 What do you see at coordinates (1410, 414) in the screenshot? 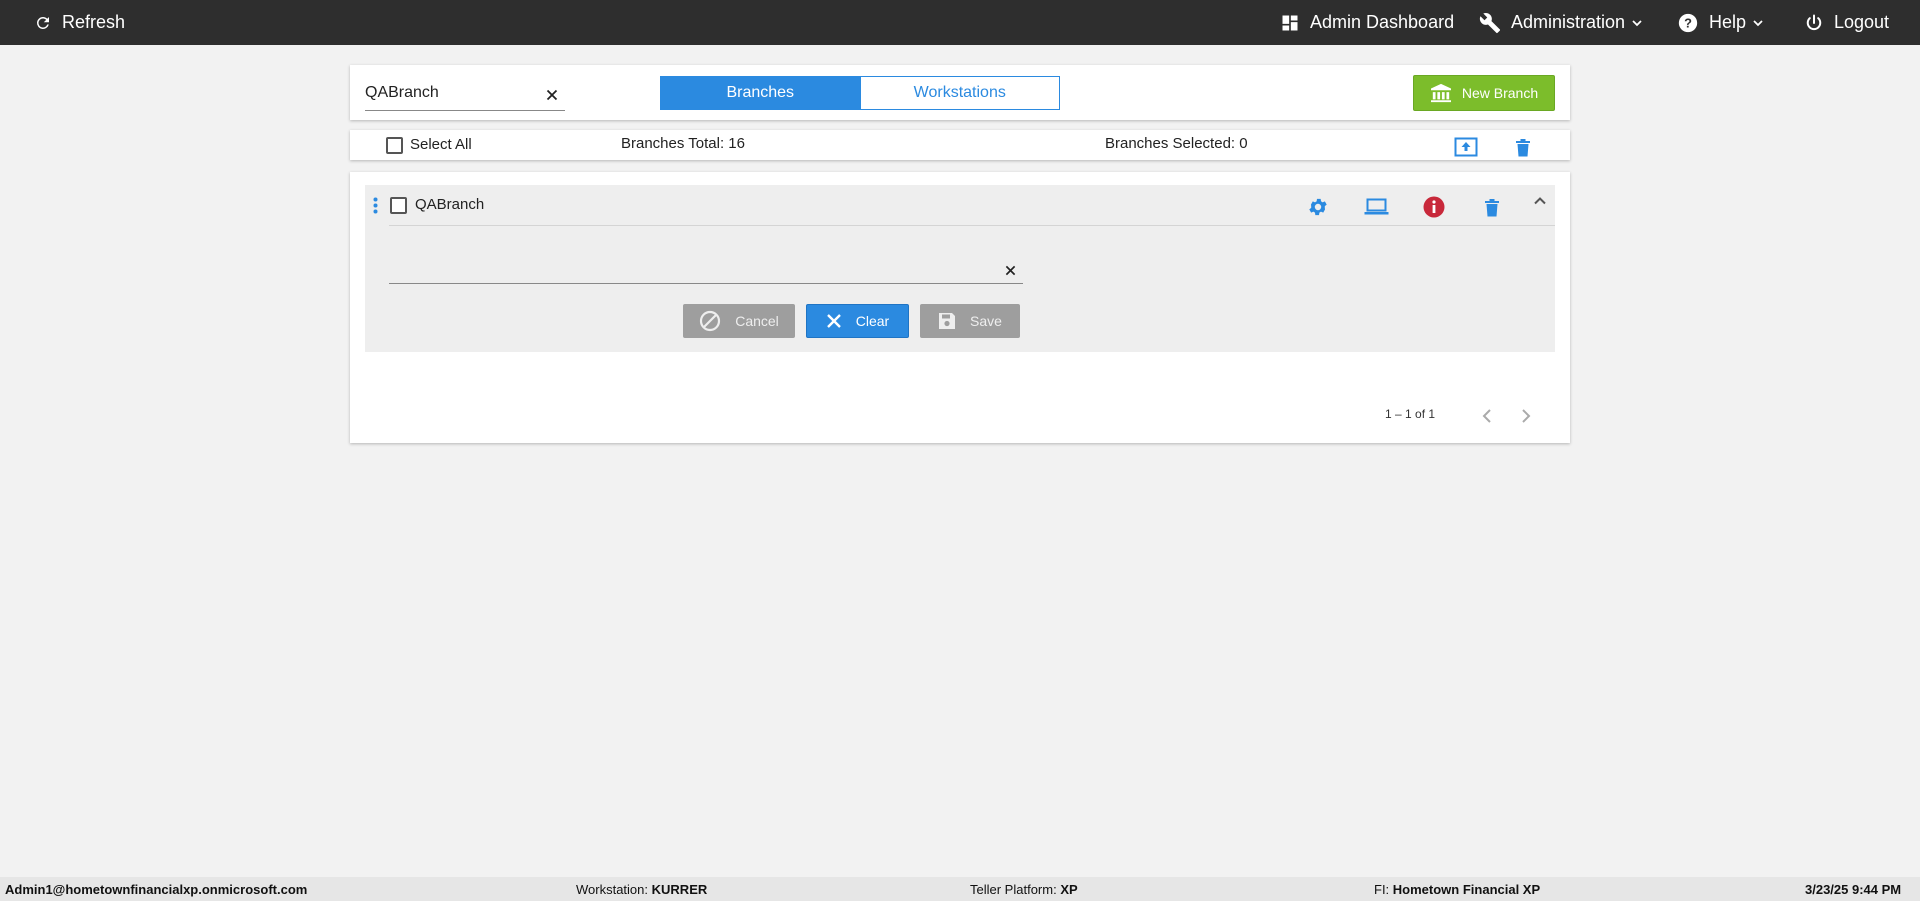
I see `pagination-range: 1 – 1 of 1` at bounding box center [1410, 414].